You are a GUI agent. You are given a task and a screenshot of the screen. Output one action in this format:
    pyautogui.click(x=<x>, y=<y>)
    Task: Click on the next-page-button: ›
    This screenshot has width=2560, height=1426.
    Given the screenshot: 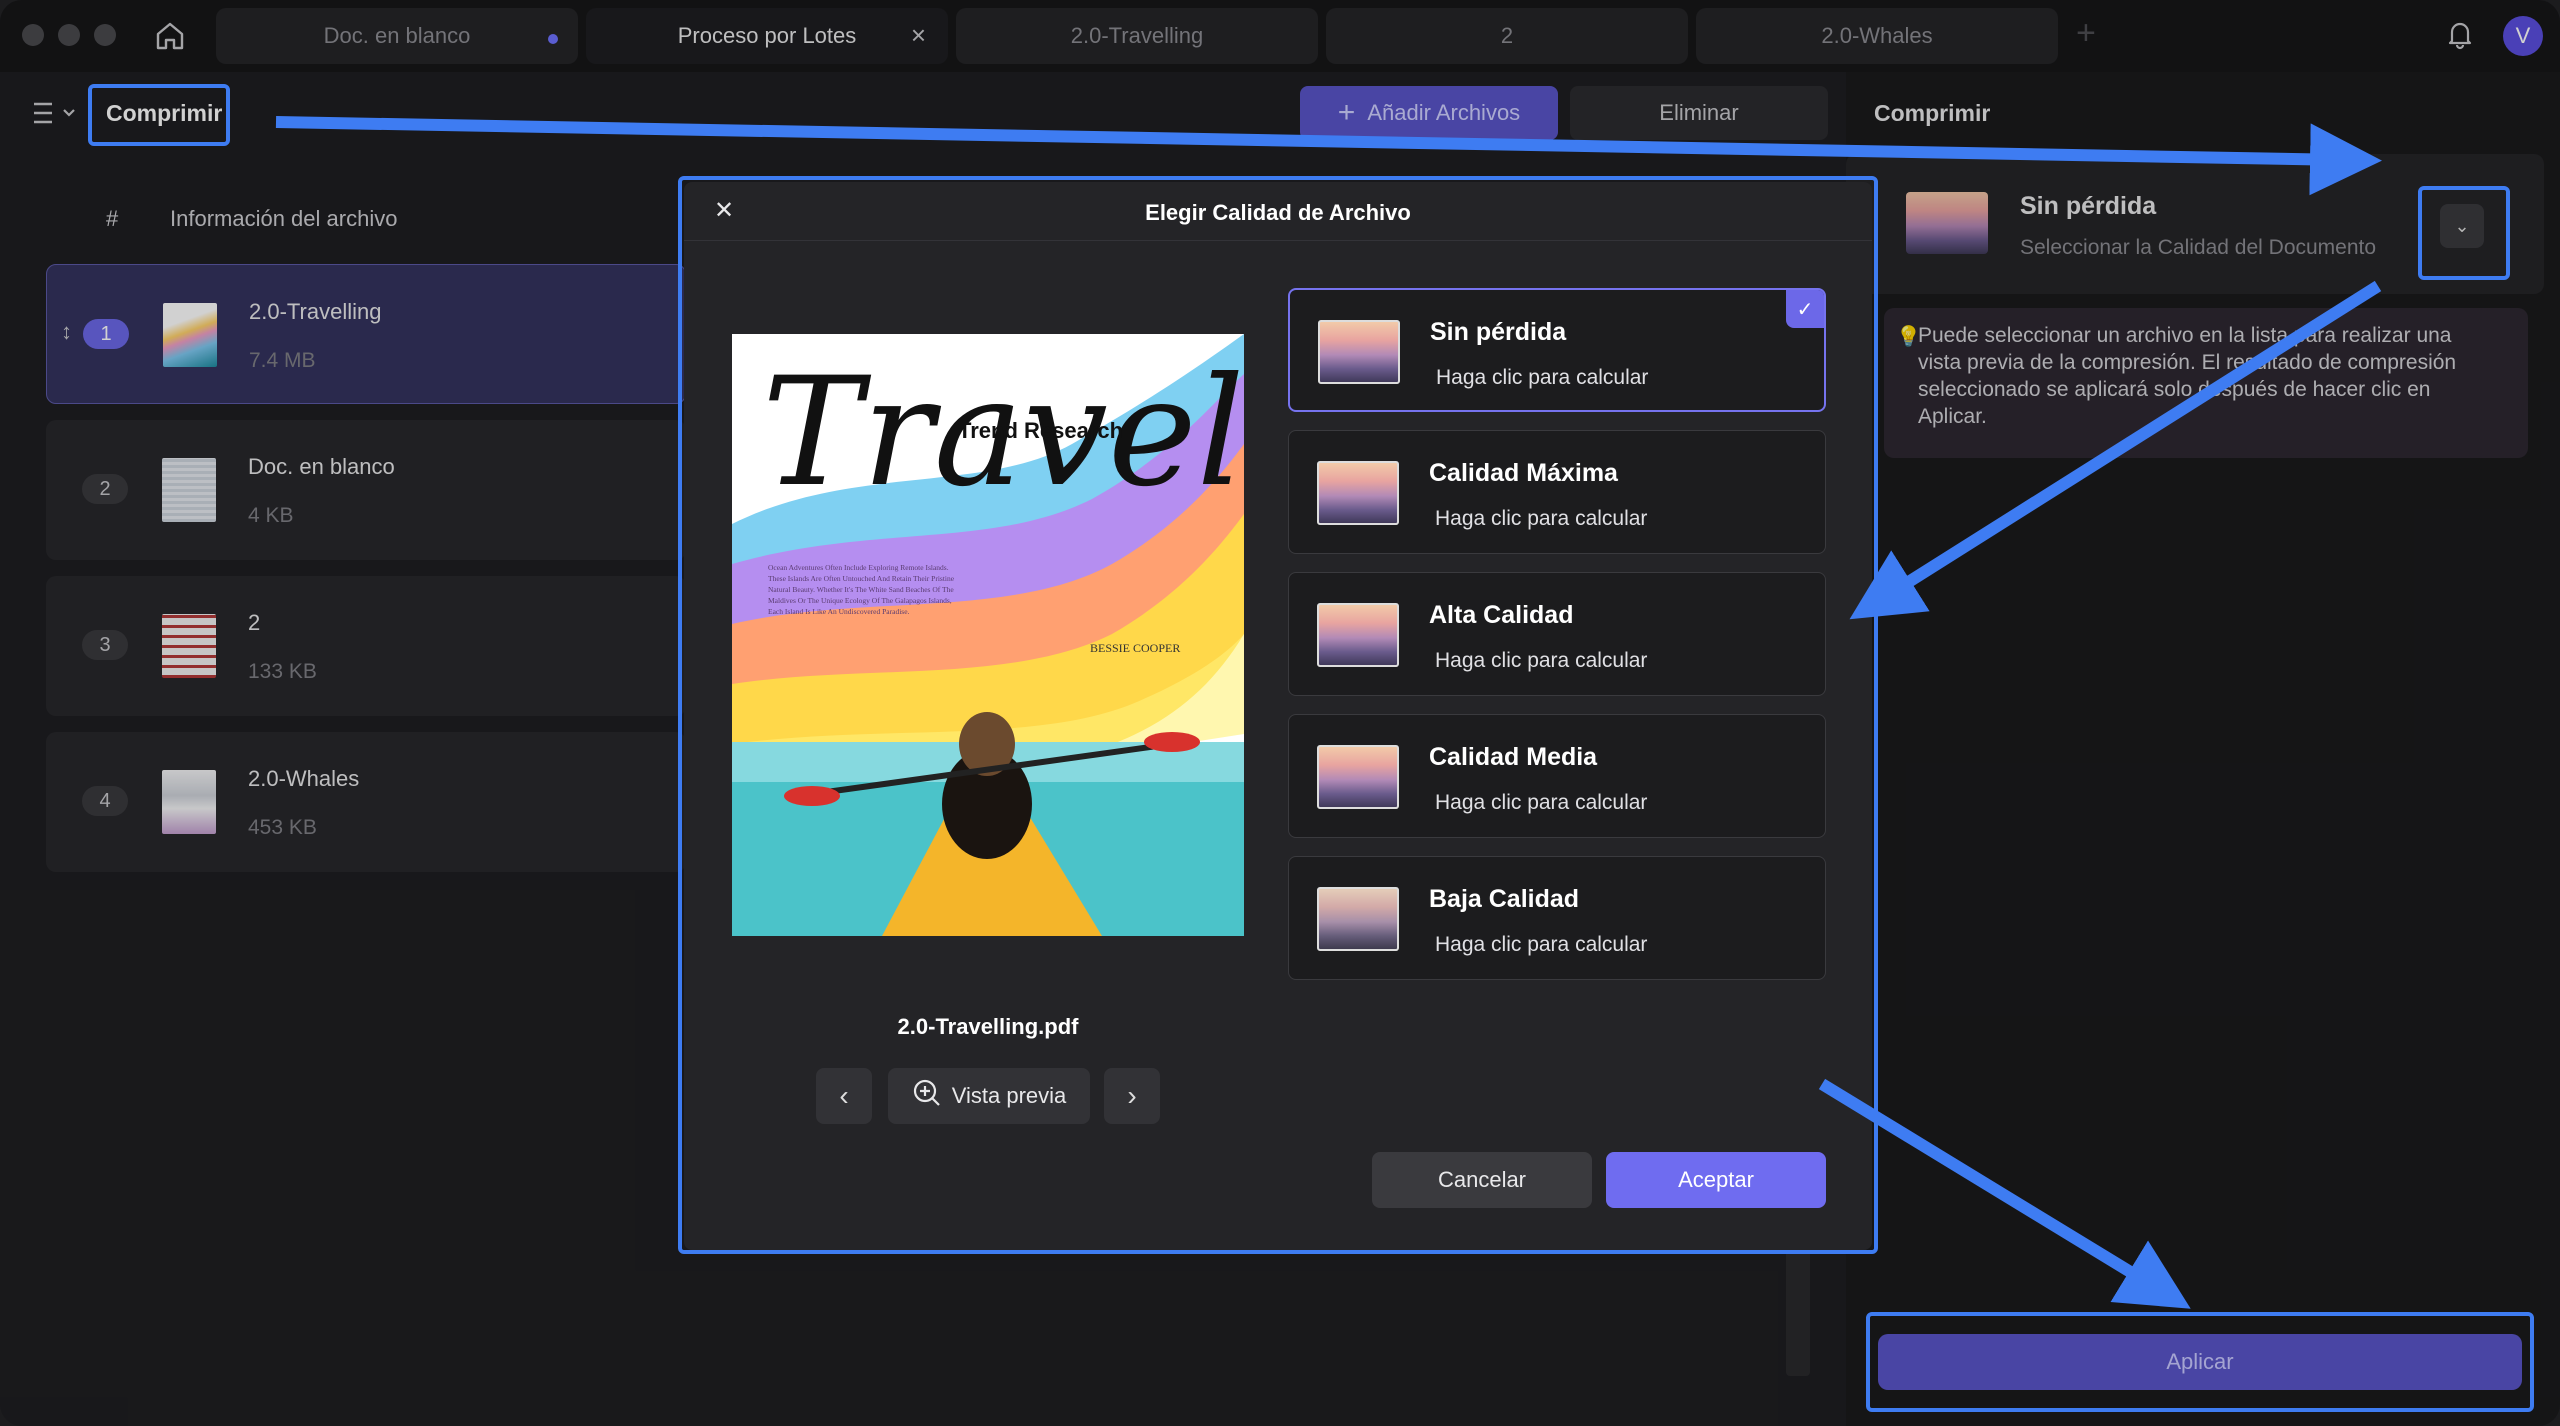 What is the action you would take?
    pyautogui.click(x=1132, y=1096)
    